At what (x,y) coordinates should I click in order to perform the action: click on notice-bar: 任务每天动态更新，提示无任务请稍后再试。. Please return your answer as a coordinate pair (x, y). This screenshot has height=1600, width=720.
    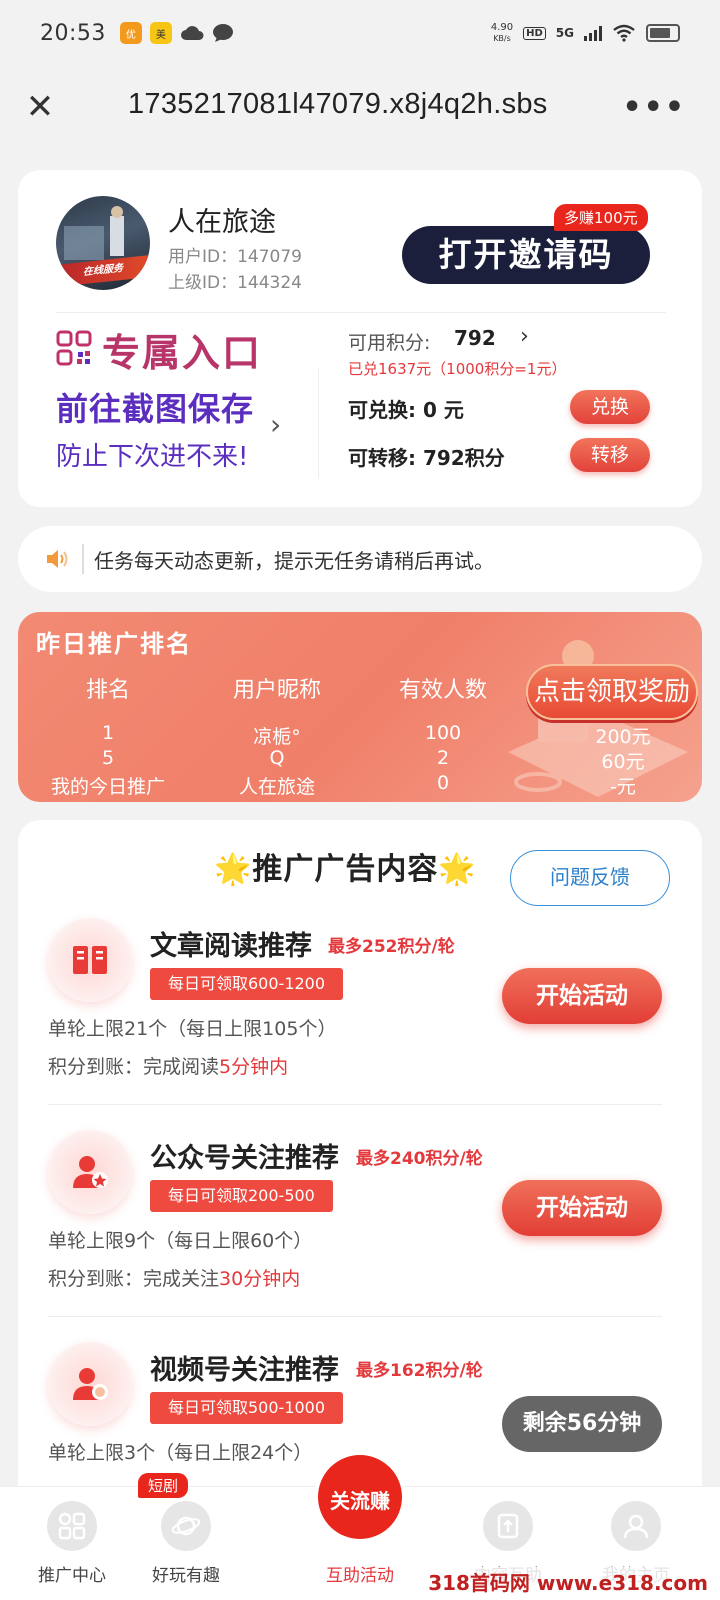
    Looking at the image, I should click on (360, 559).